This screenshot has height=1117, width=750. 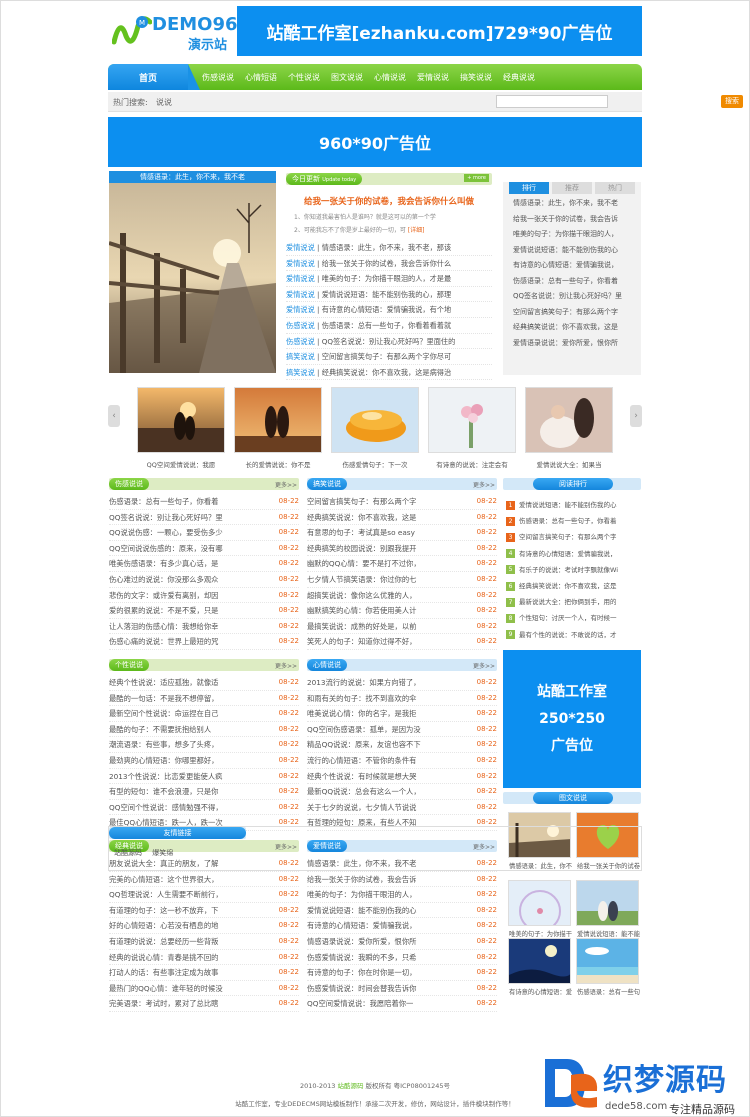 I want to click on today-update-item: 伤感说说 | QQ签名说说：别让我心死好吗？里面住的, so click(x=389, y=342).